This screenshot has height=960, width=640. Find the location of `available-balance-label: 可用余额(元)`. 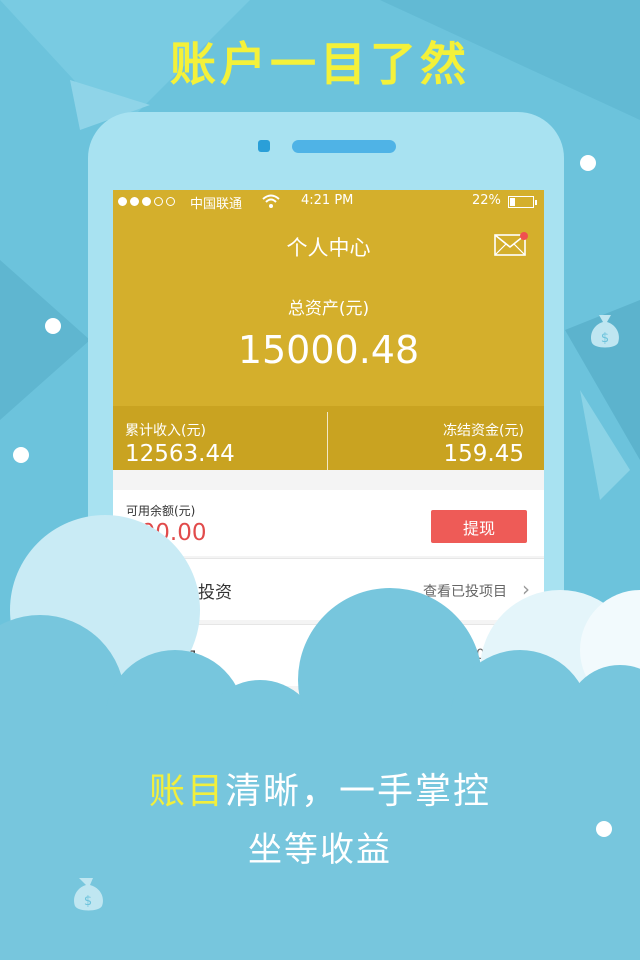

available-balance-label: 可用余额(元) is located at coordinates (161, 511).